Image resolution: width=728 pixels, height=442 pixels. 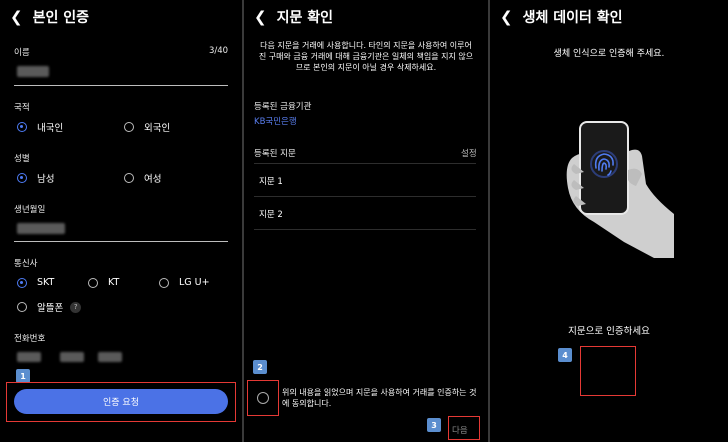 I want to click on agree-checkbox, so click(x=263, y=398).